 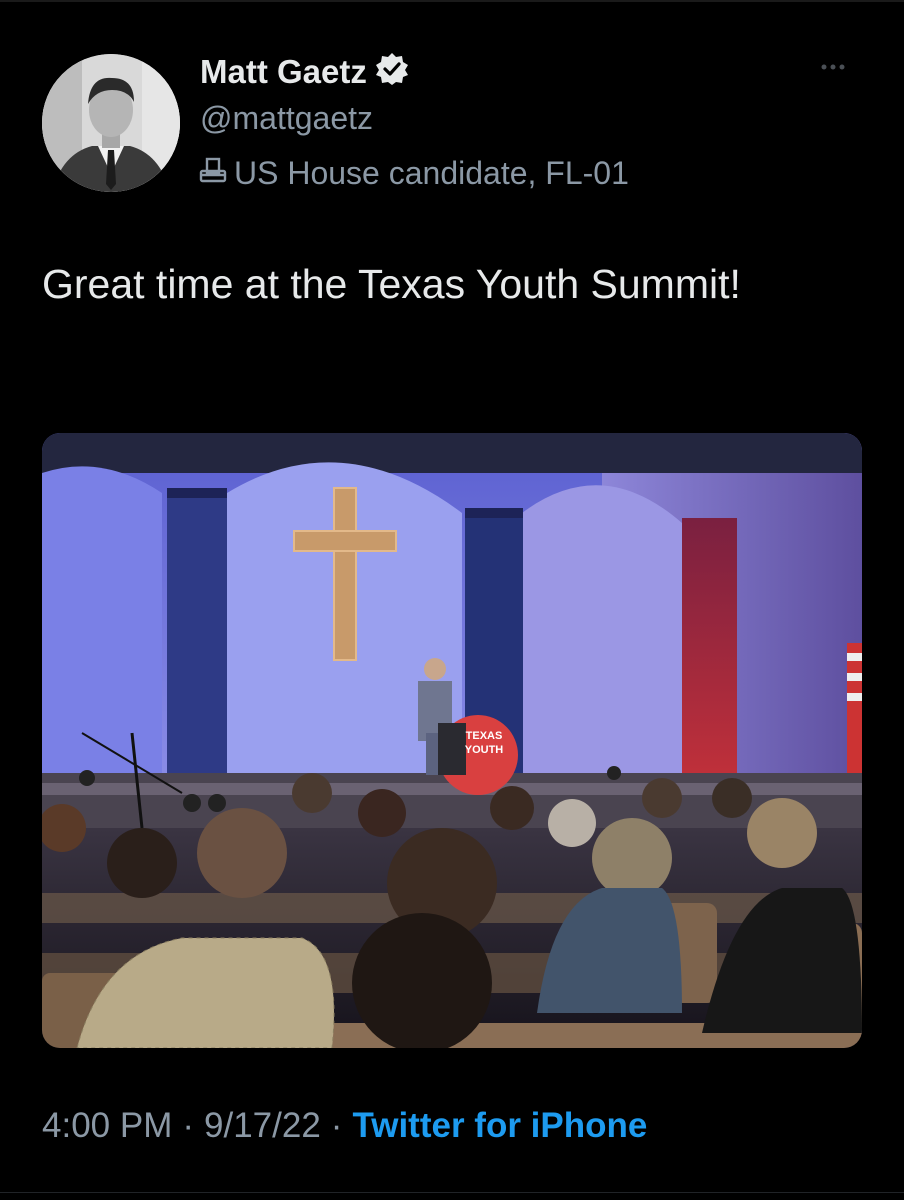 What do you see at coordinates (392, 71) in the screenshot?
I see `verified-badge-icon` at bounding box center [392, 71].